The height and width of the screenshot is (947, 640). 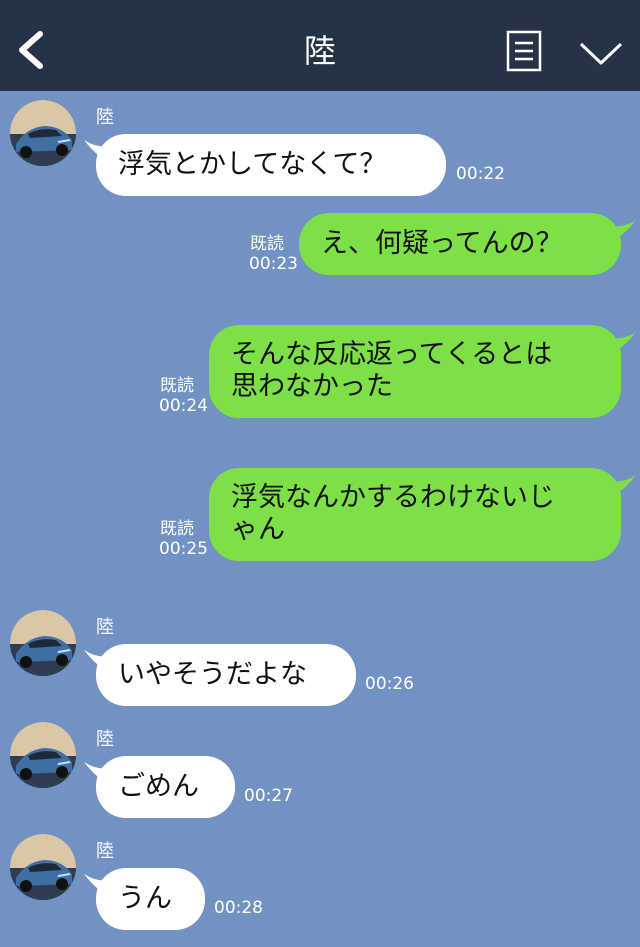 What do you see at coordinates (165, 787) in the screenshot?
I see `incoming-bubble: ごめん` at bounding box center [165, 787].